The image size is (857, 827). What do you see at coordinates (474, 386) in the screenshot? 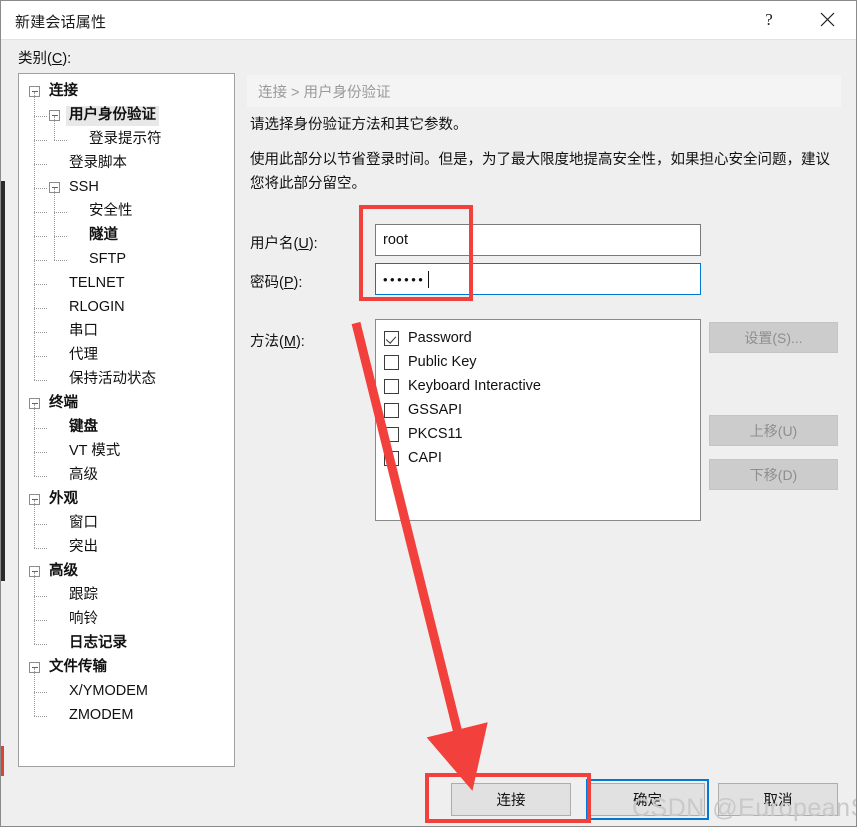
I see `method-label: Keyboard Interactive` at bounding box center [474, 386].